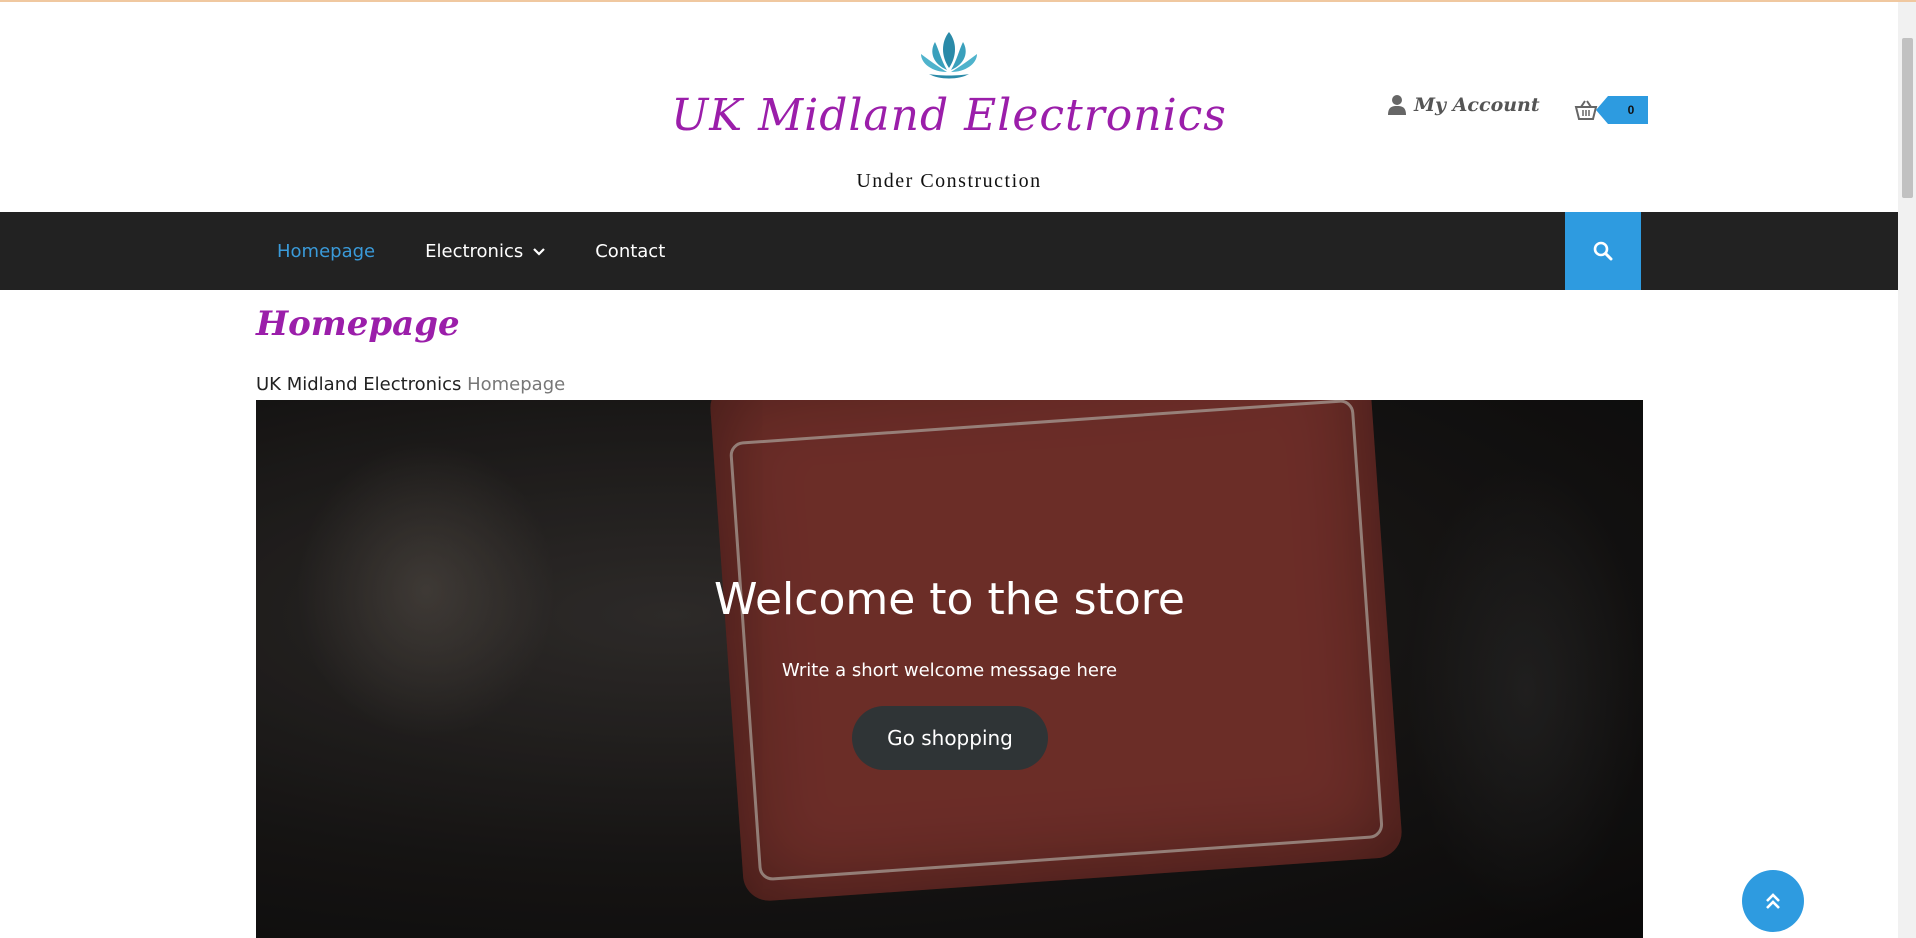 The width and height of the screenshot is (1916, 938). Describe the element at coordinates (539, 252) in the screenshot. I see `chevron-down-icon` at that location.